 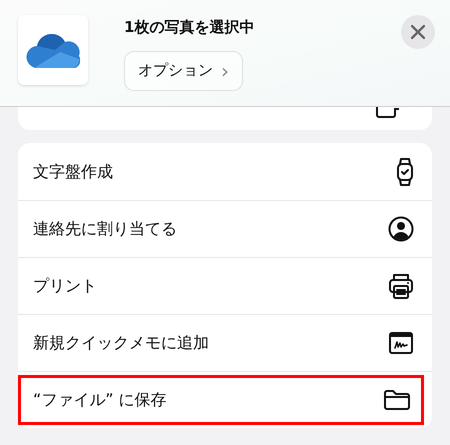 I want to click on close-icon, so click(x=418, y=32).